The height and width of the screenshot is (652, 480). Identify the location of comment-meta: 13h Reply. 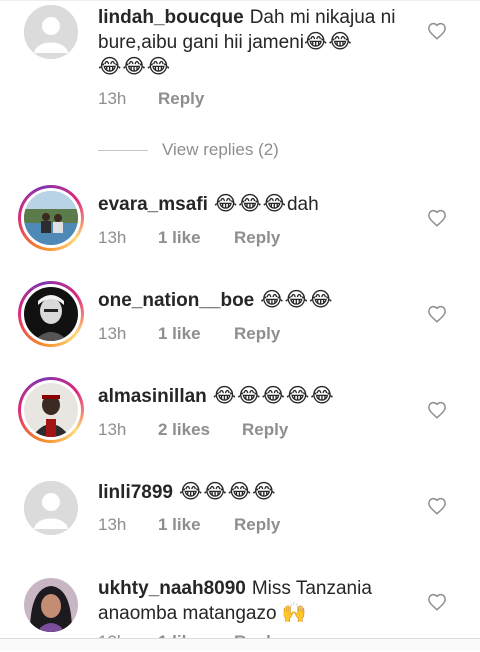
(151, 99).